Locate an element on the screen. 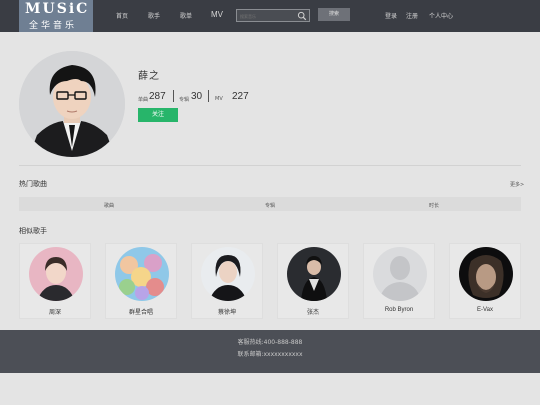  divider is located at coordinates (270, 165).